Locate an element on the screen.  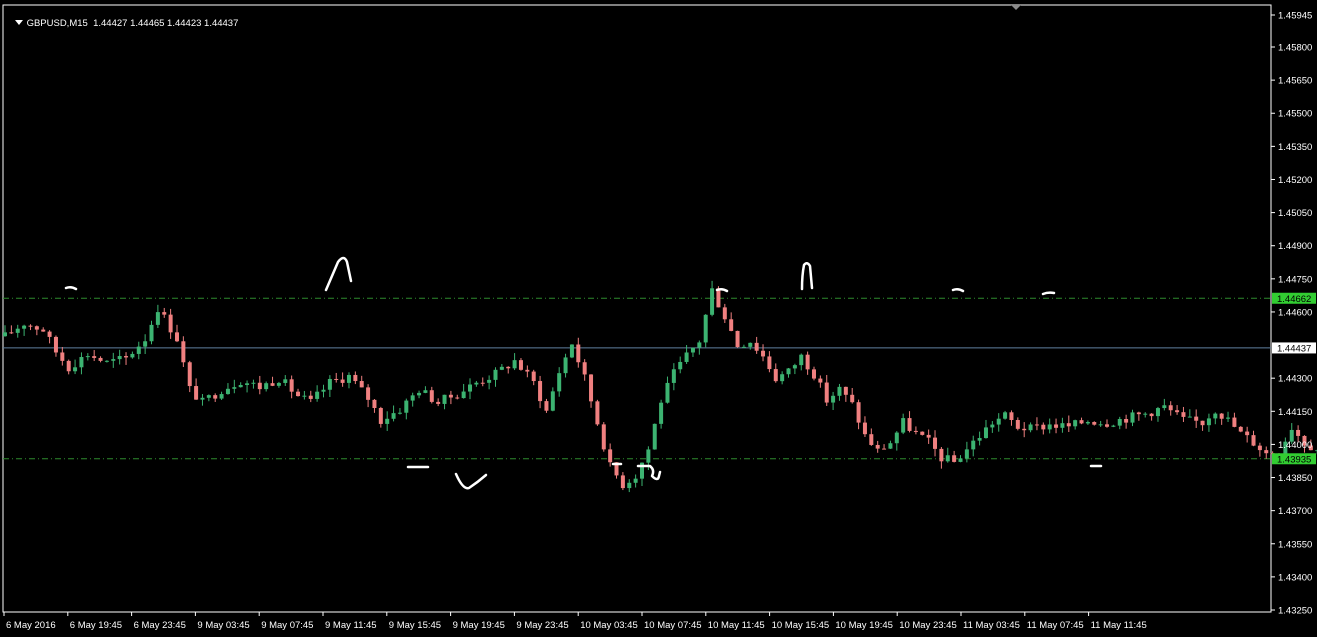
price-tick-label: 1.43250 is located at coordinates (1295, 611).